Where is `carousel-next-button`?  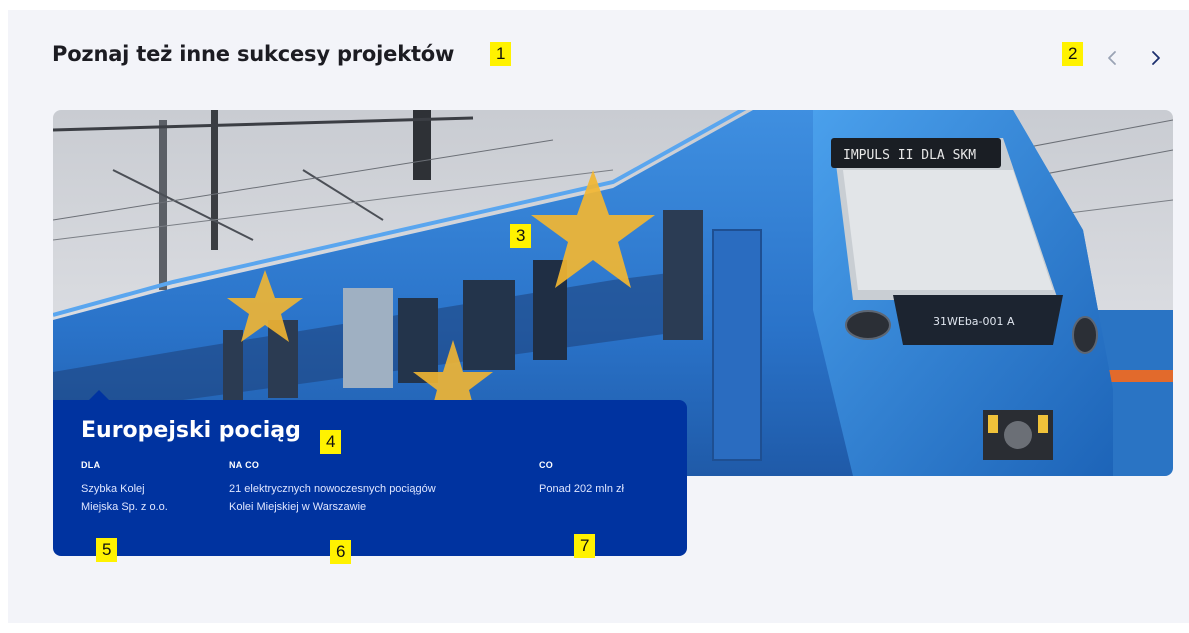
carousel-next-button is located at coordinates (1156, 58).